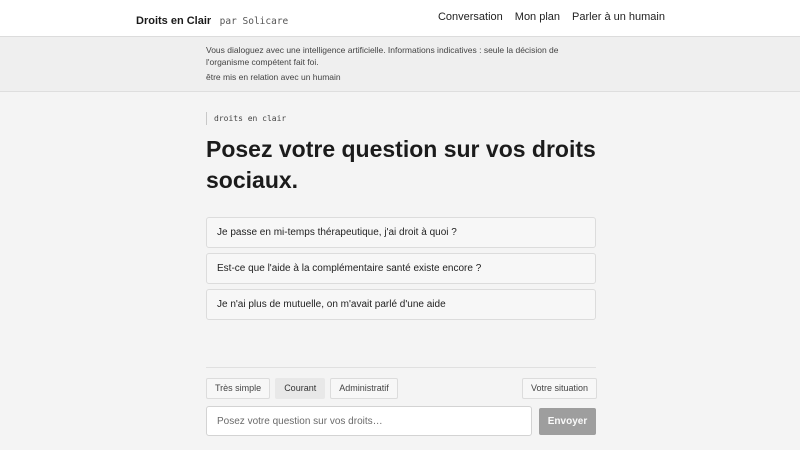  Describe the element at coordinates (246, 118) in the screenshot. I see `section-tag: droits en clair` at that location.